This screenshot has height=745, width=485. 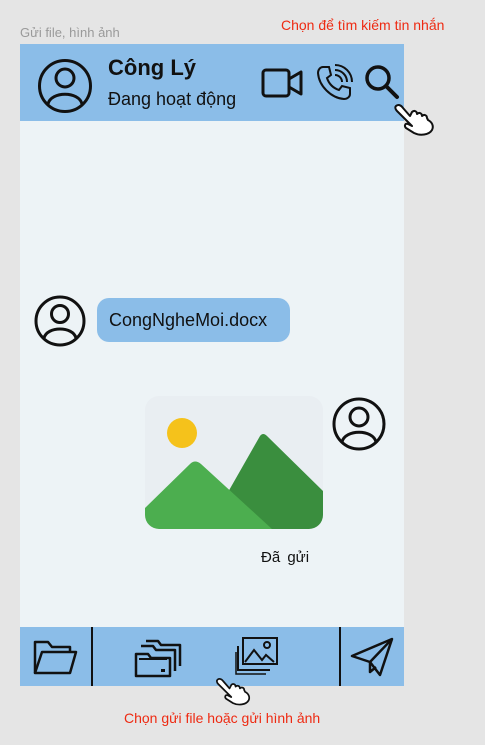 I want to click on sender-avatar-icon, so click(x=60, y=321).